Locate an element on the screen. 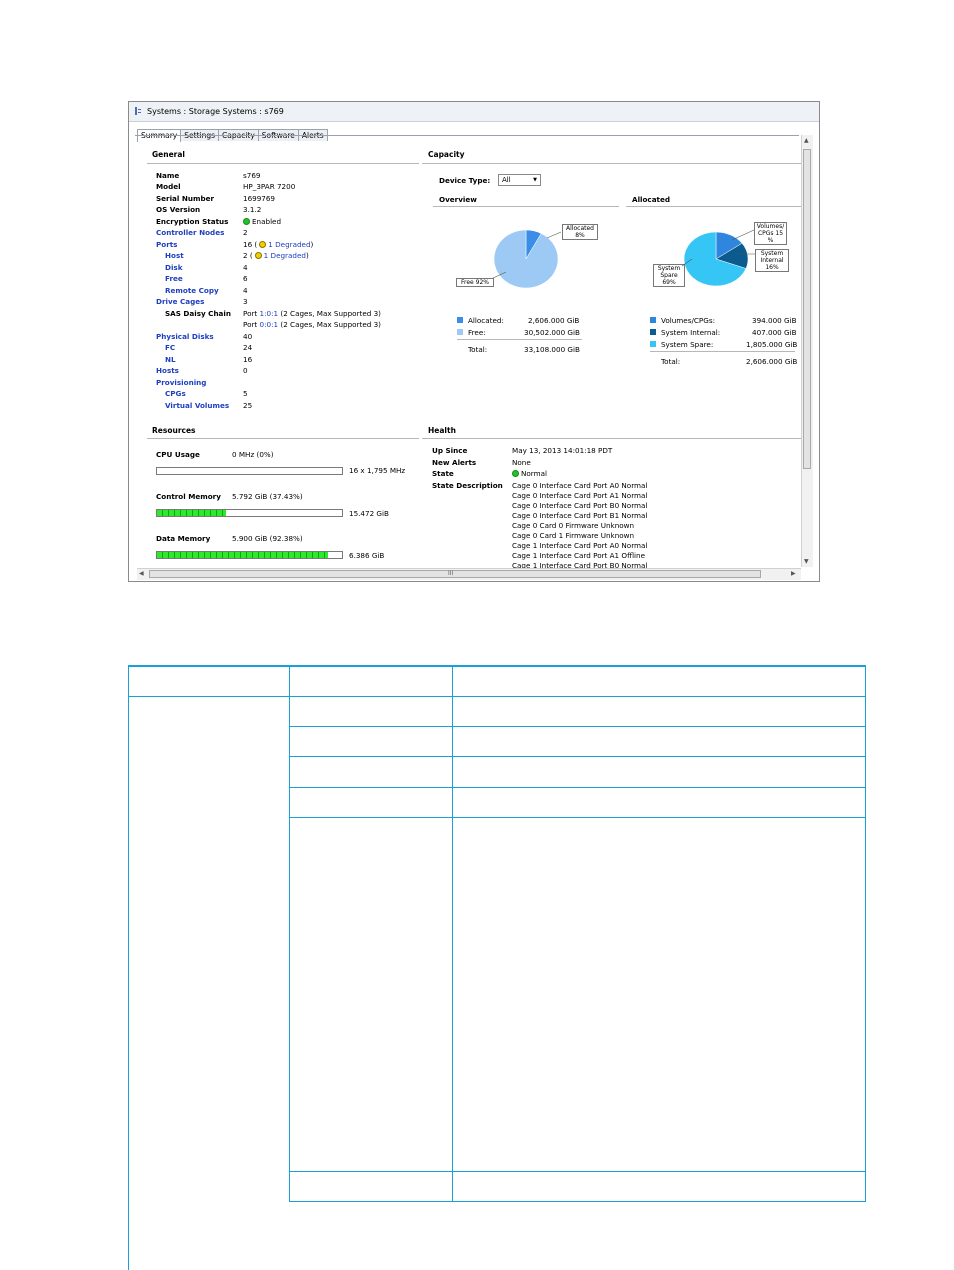  overview-free-value: 30,502.000 GiB is located at coordinates (552, 332).